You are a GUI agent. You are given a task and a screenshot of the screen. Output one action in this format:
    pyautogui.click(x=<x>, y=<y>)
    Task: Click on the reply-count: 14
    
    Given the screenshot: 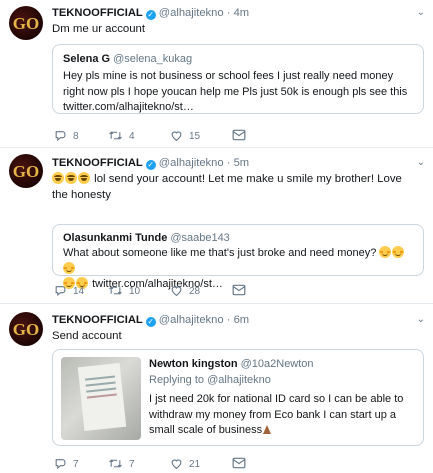 What is the action you would take?
    pyautogui.click(x=79, y=291)
    